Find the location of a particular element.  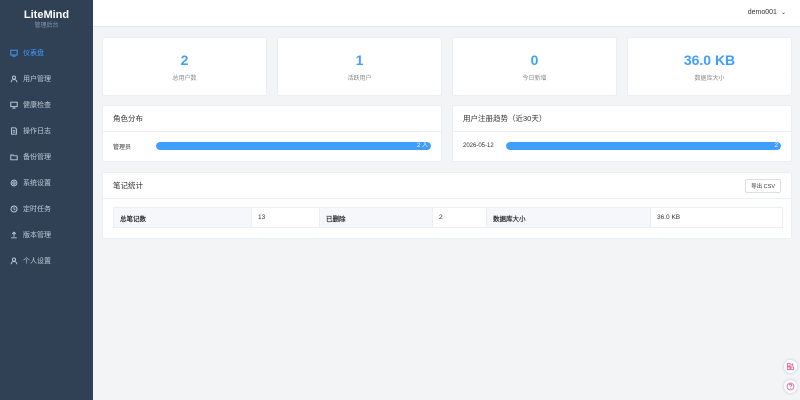

sidebar-item-profile: 个人设置 is located at coordinates (46, 261).